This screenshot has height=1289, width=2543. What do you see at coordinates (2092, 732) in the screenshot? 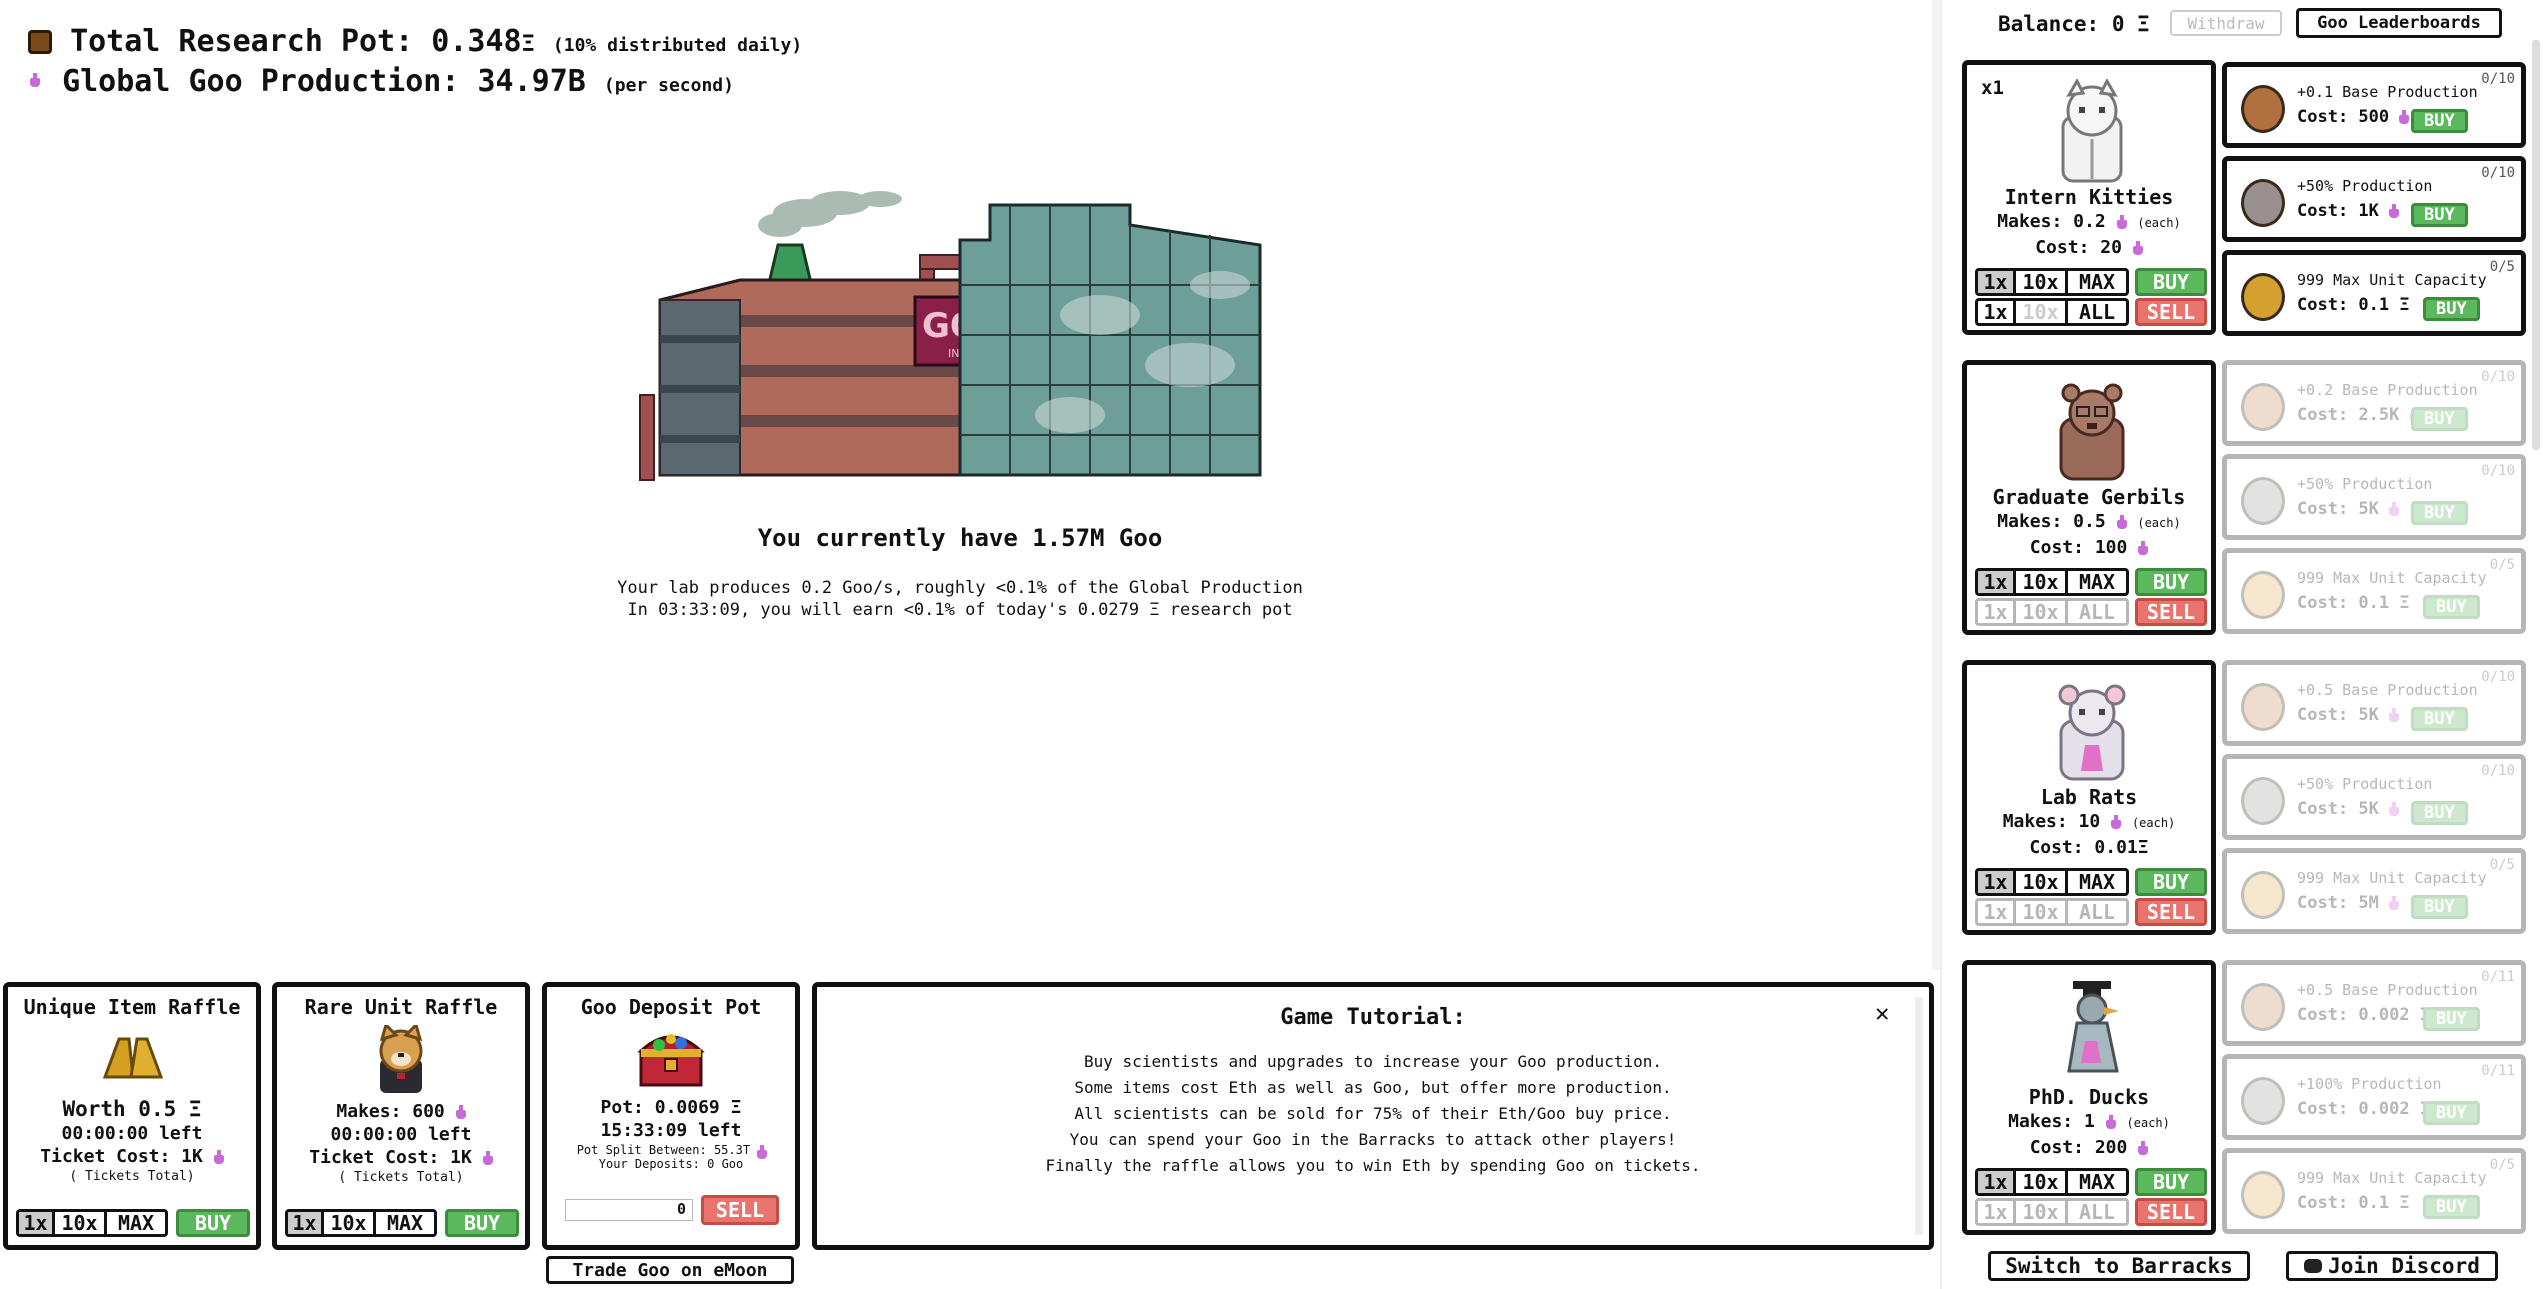
I see `lab-rat-sprite` at bounding box center [2092, 732].